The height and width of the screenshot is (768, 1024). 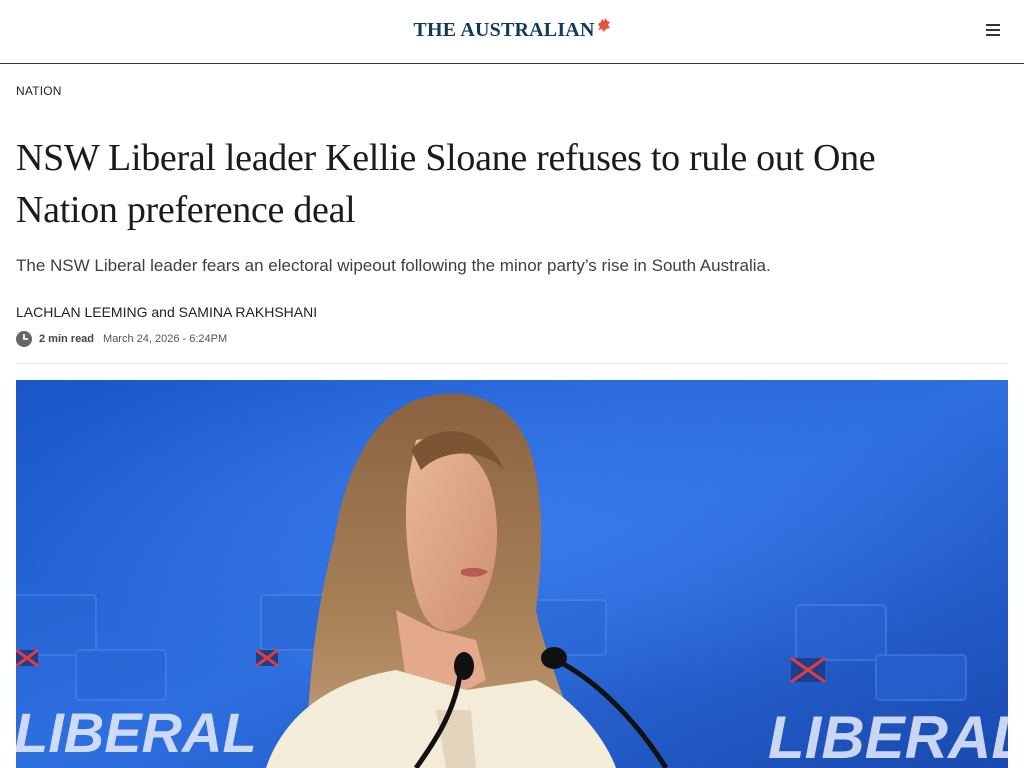 What do you see at coordinates (603, 25) in the screenshot?
I see `flame-icon` at bounding box center [603, 25].